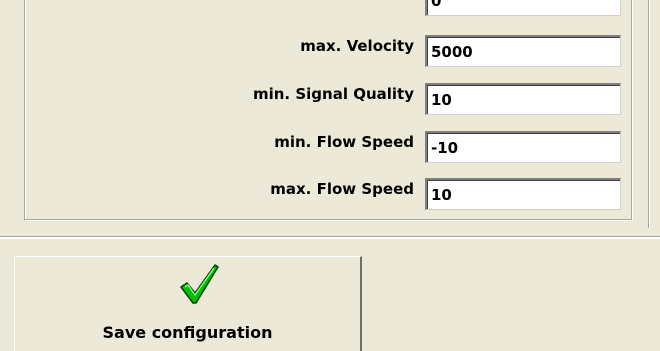  Describe the element at coordinates (199, 284) in the screenshot. I see `check-icon` at that location.